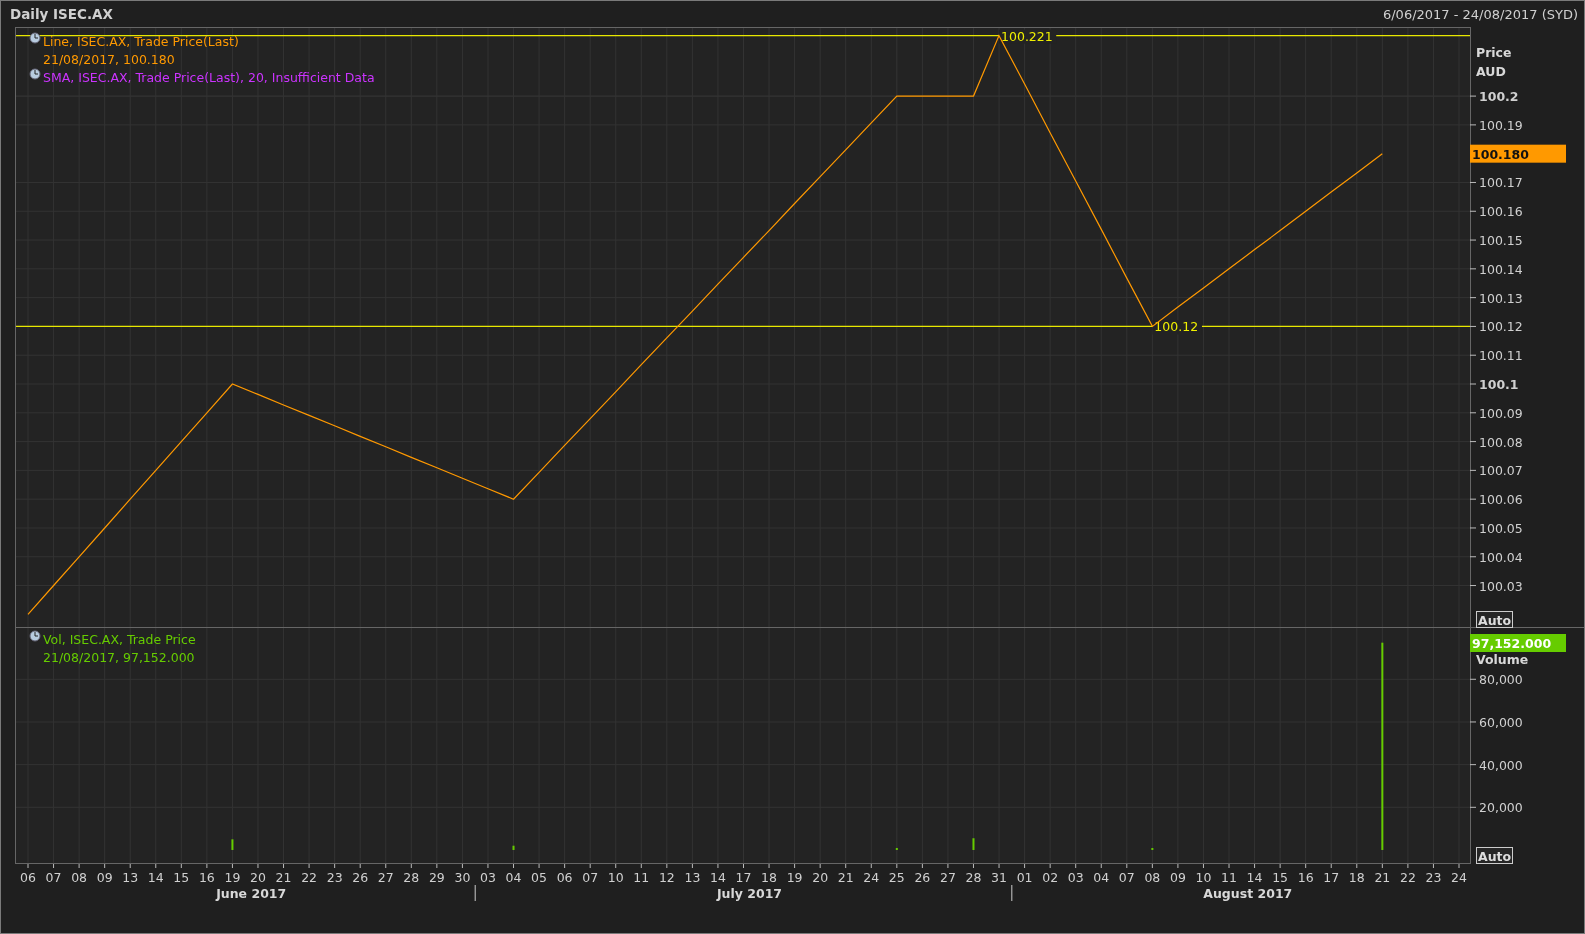  I want to click on axis-label: 40,000, so click(1501, 765).